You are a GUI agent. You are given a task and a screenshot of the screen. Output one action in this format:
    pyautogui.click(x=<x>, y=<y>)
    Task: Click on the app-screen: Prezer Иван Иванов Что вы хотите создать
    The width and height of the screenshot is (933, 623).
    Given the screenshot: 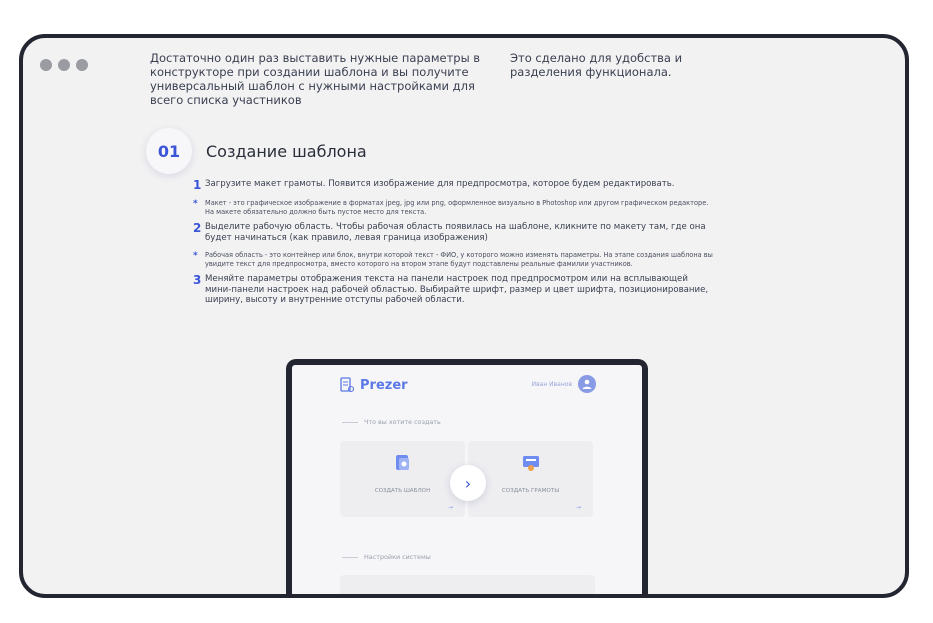 What is the action you would take?
    pyautogui.click(x=467, y=479)
    